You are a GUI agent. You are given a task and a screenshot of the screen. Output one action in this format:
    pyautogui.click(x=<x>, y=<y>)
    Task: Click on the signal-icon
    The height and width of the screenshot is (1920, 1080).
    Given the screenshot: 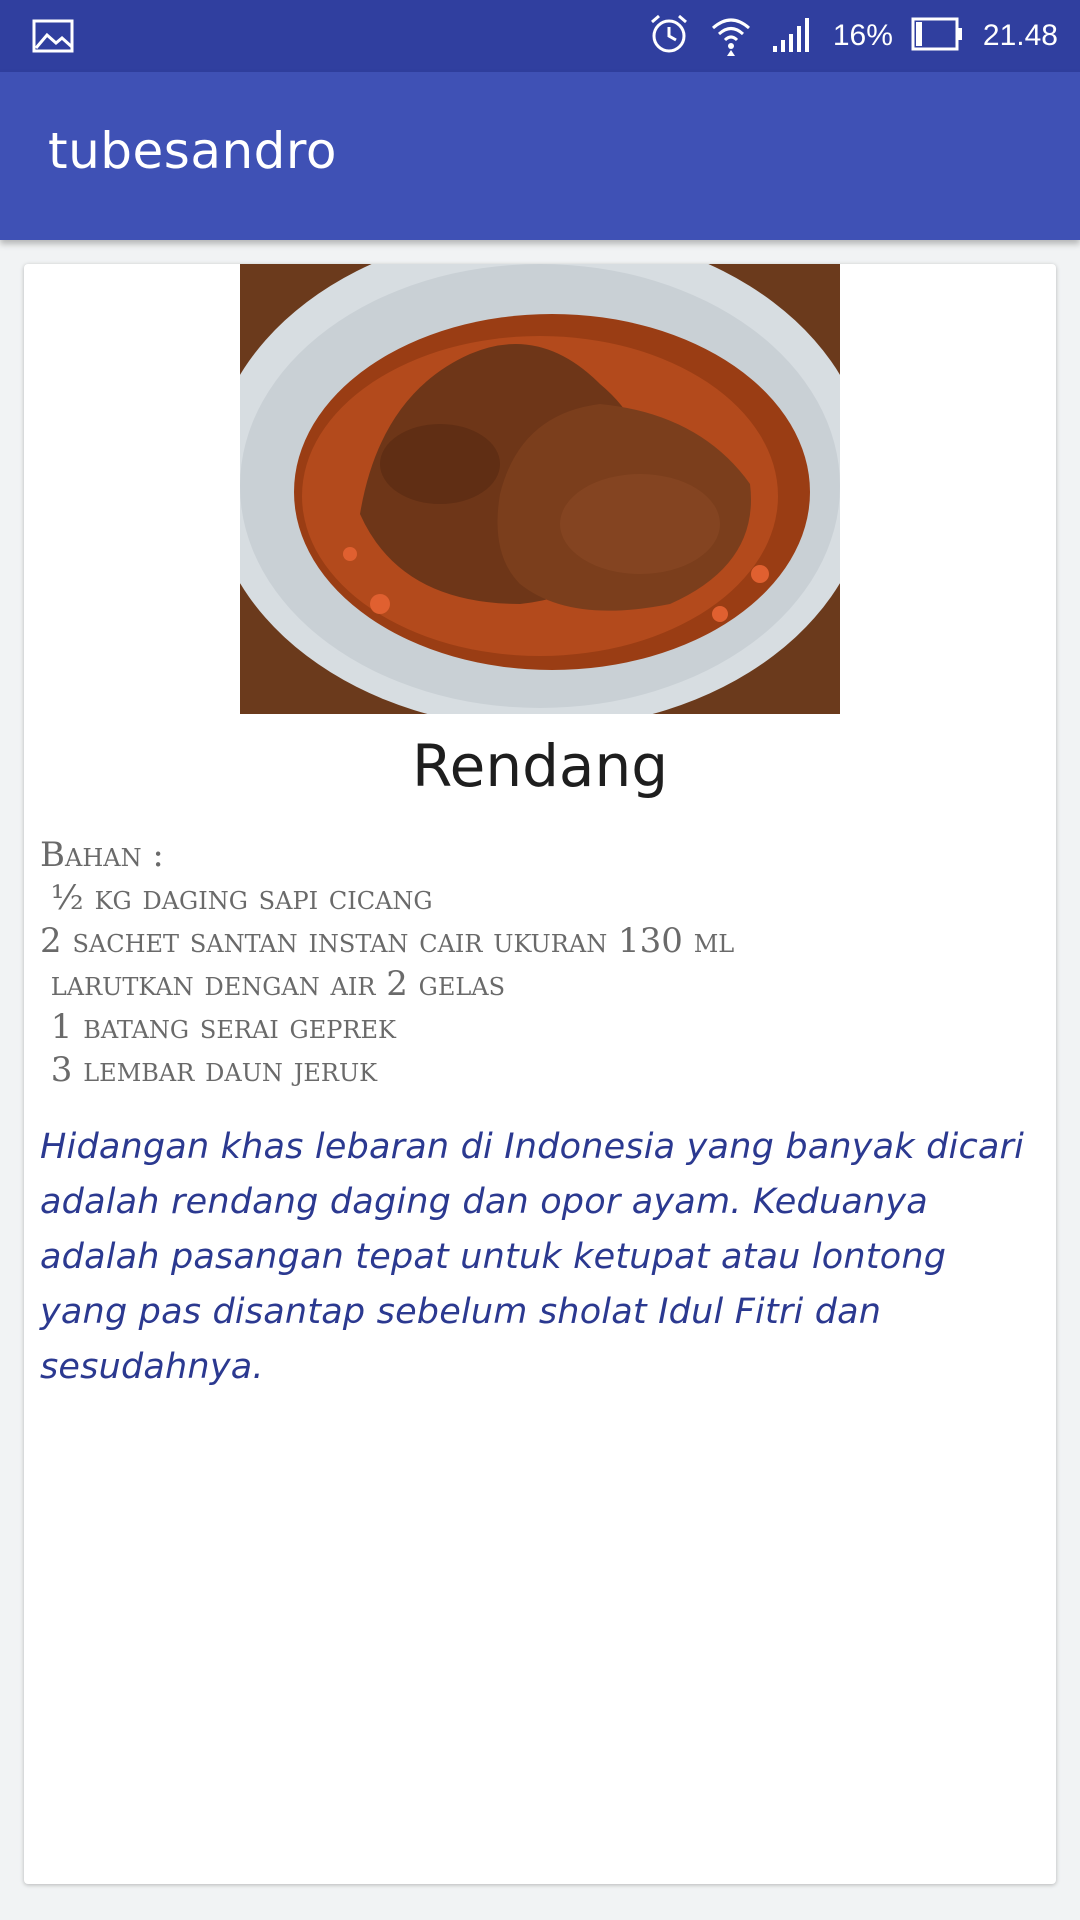 What is the action you would take?
    pyautogui.click(x=793, y=36)
    